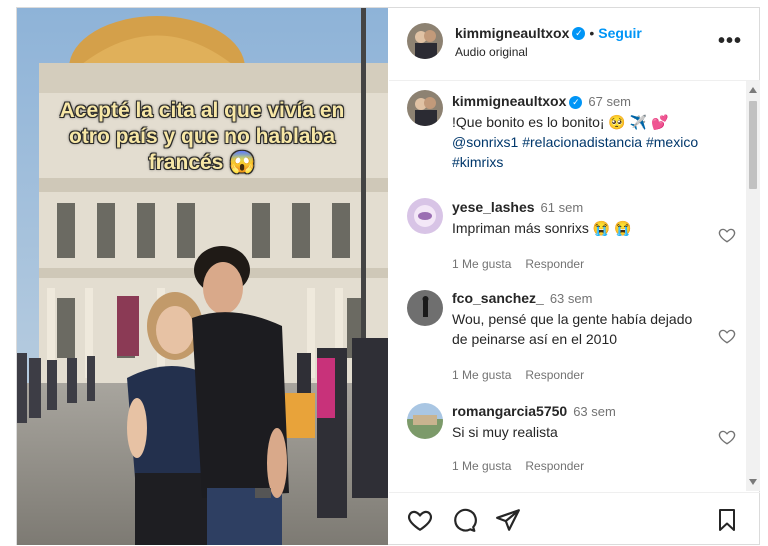 The width and height of the screenshot is (768, 546). Describe the element at coordinates (560, 122) in the screenshot. I see `caption-text: !Que bonito es lo bonito¡ 🥺 ✈️ 💕` at that location.